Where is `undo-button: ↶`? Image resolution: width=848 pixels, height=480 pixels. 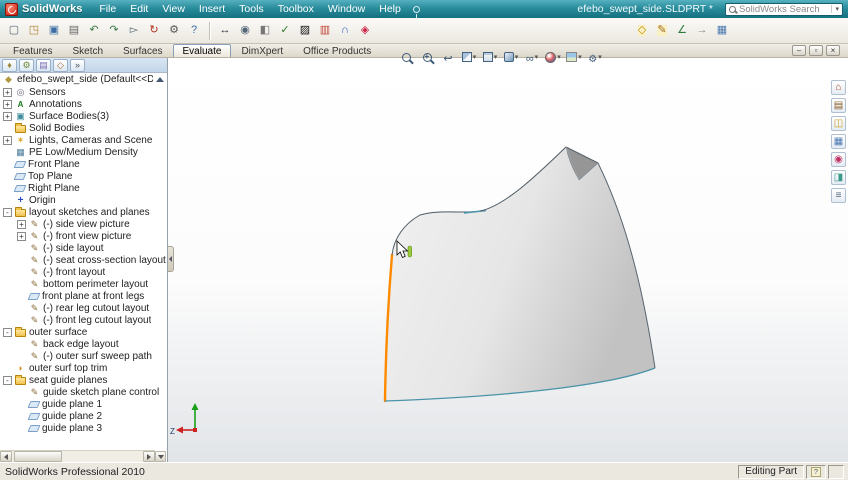 undo-button: ↶ is located at coordinates (94, 31).